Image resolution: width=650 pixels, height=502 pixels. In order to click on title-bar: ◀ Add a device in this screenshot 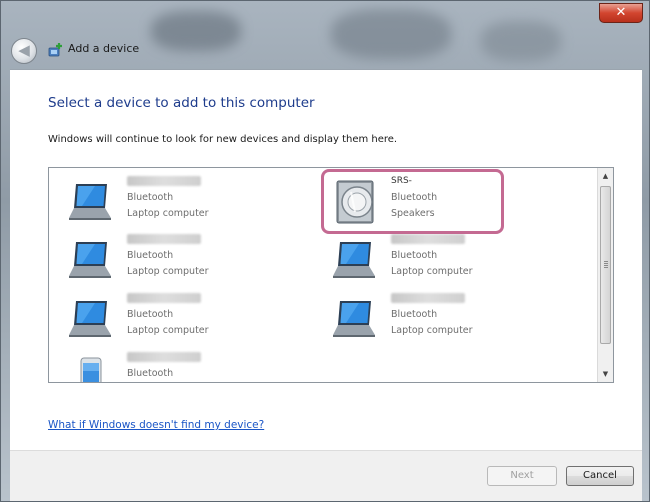, I will do `click(325, 49)`.